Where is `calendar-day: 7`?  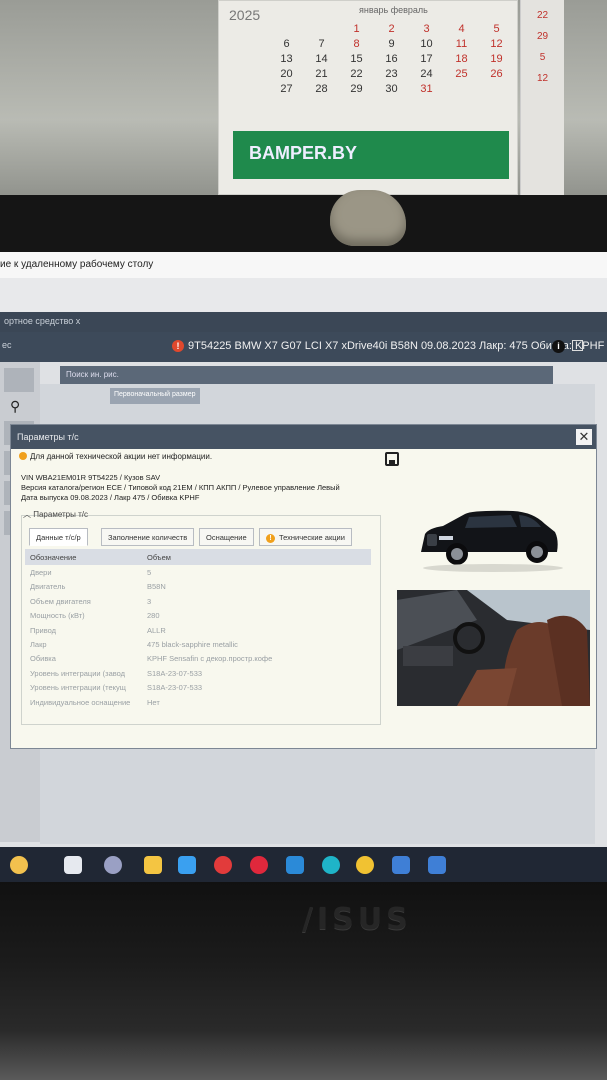
calendar-day: 7 is located at coordinates (321, 44).